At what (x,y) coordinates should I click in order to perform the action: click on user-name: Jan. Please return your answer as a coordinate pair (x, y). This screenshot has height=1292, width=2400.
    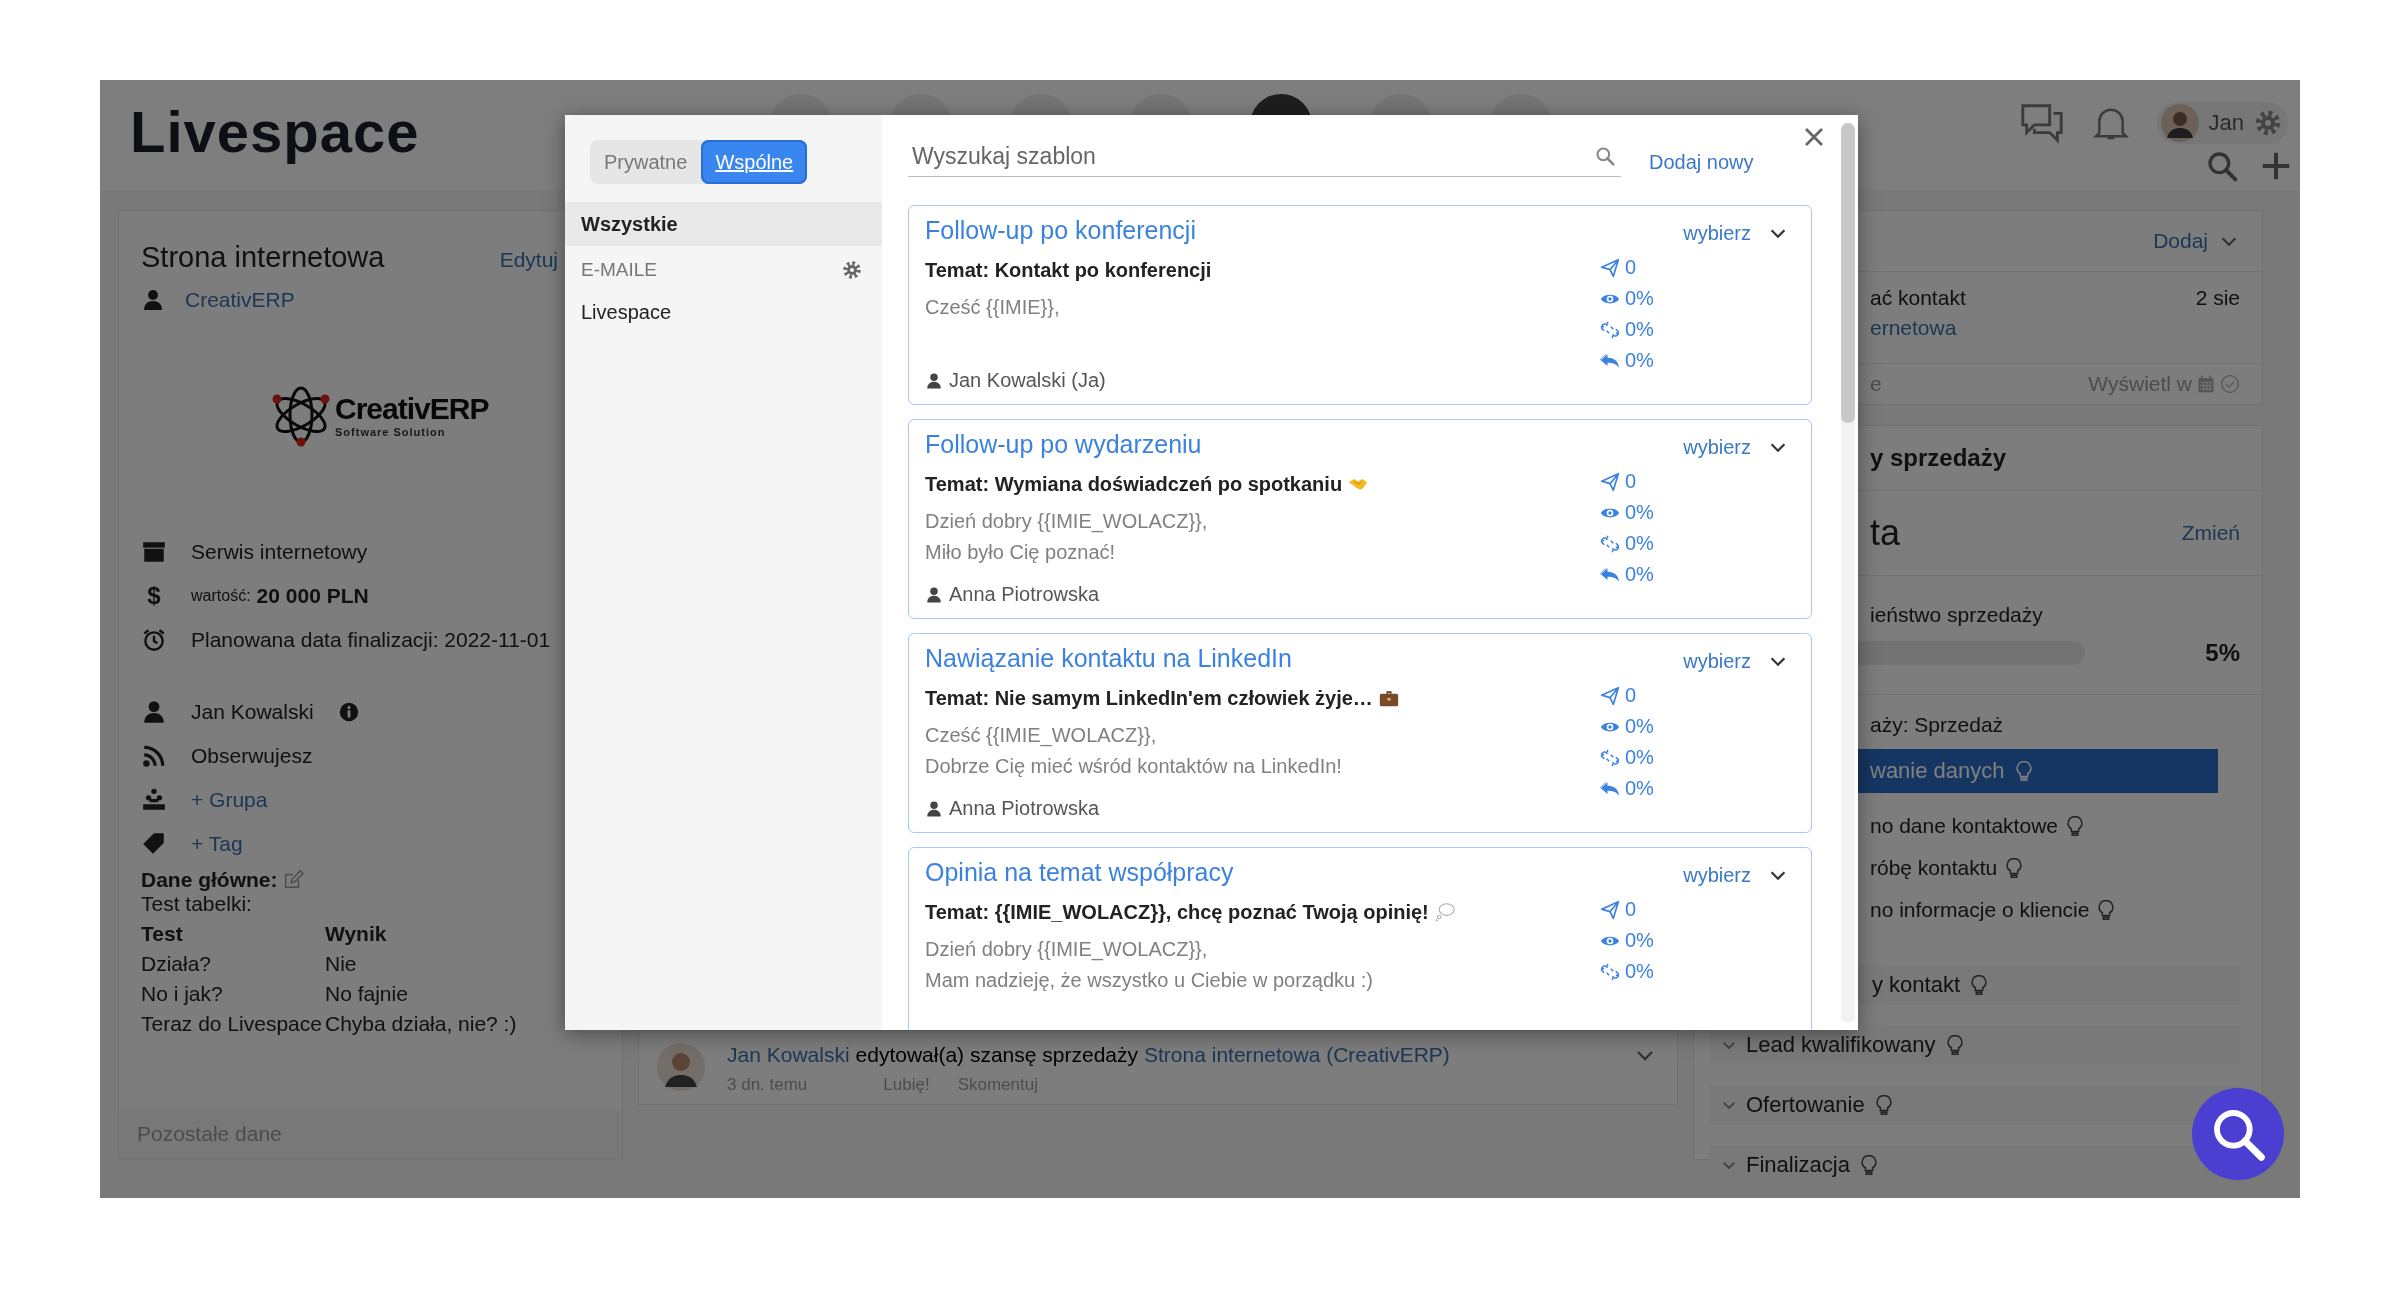
    Looking at the image, I should click on (2226, 123).